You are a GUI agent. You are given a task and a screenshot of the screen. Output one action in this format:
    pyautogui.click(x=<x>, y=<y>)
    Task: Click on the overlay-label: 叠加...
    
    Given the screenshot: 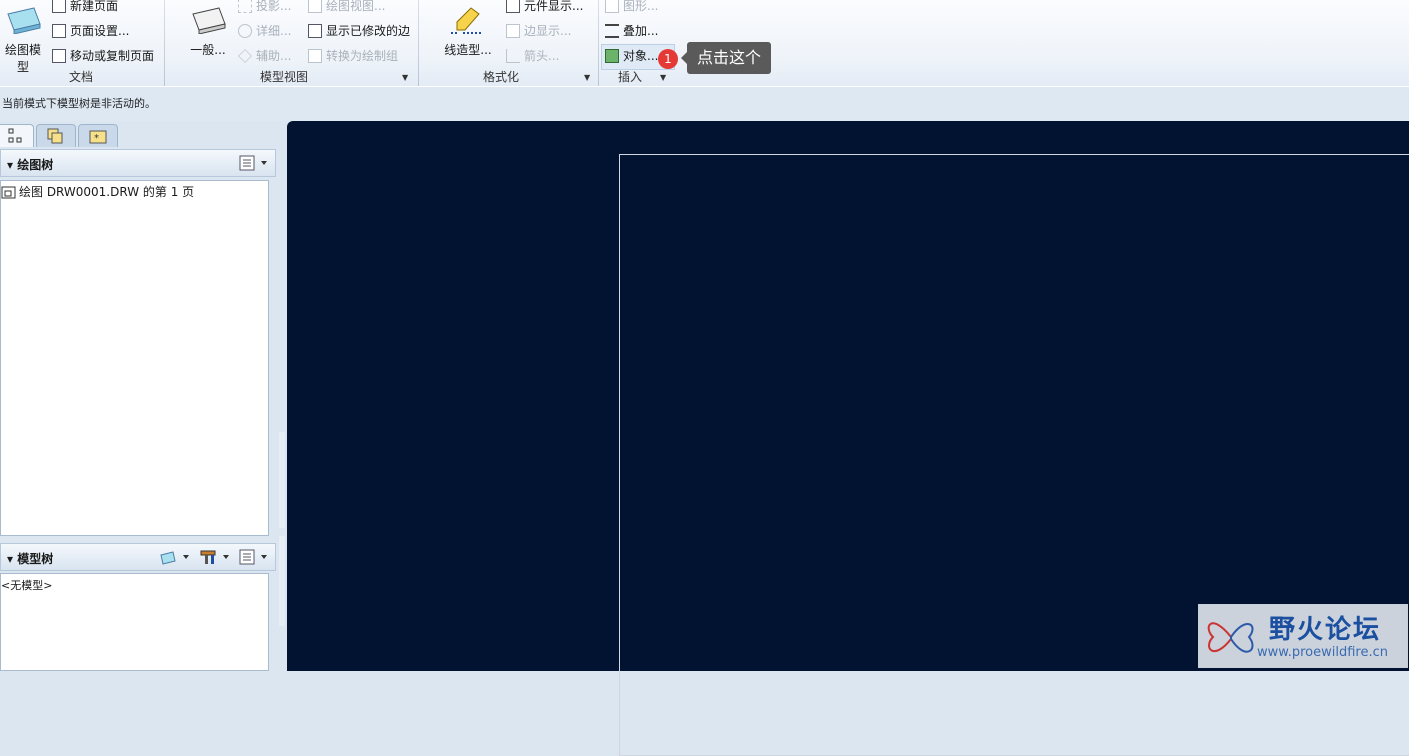 What is the action you would take?
    pyautogui.click(x=641, y=31)
    